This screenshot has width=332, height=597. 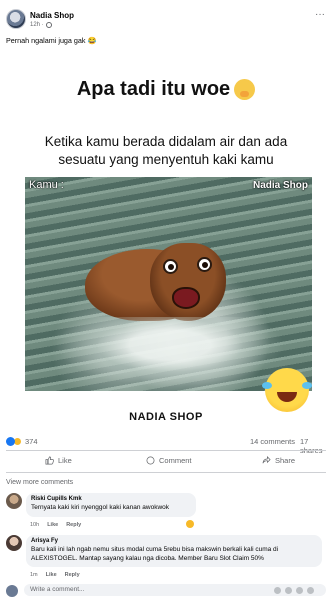 What do you see at coordinates (52, 15) in the screenshot?
I see `page-name: Nadia Shop` at bounding box center [52, 15].